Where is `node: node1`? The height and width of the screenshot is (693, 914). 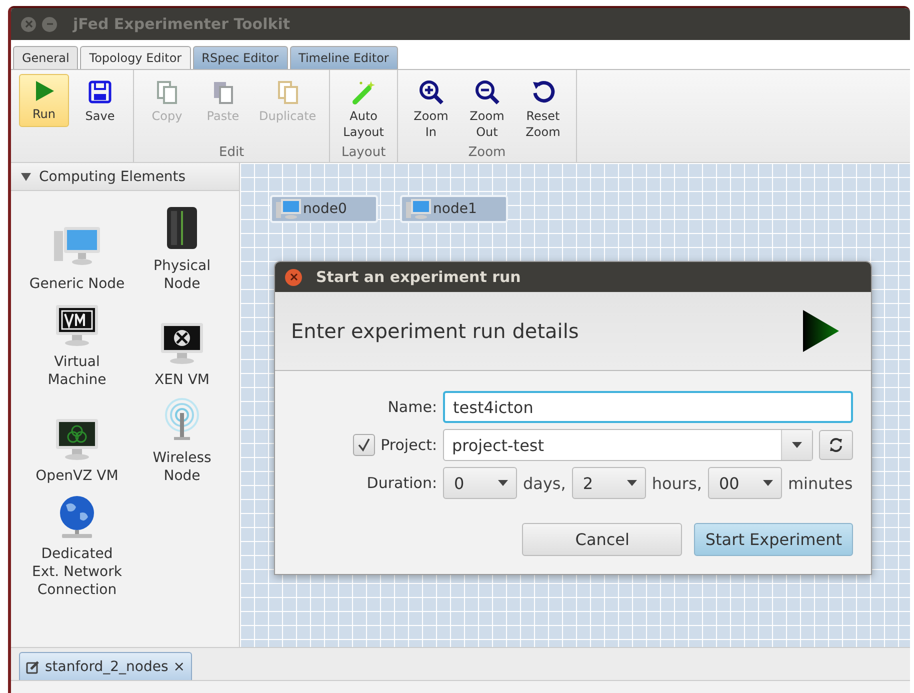 node: node1 is located at coordinates (454, 209).